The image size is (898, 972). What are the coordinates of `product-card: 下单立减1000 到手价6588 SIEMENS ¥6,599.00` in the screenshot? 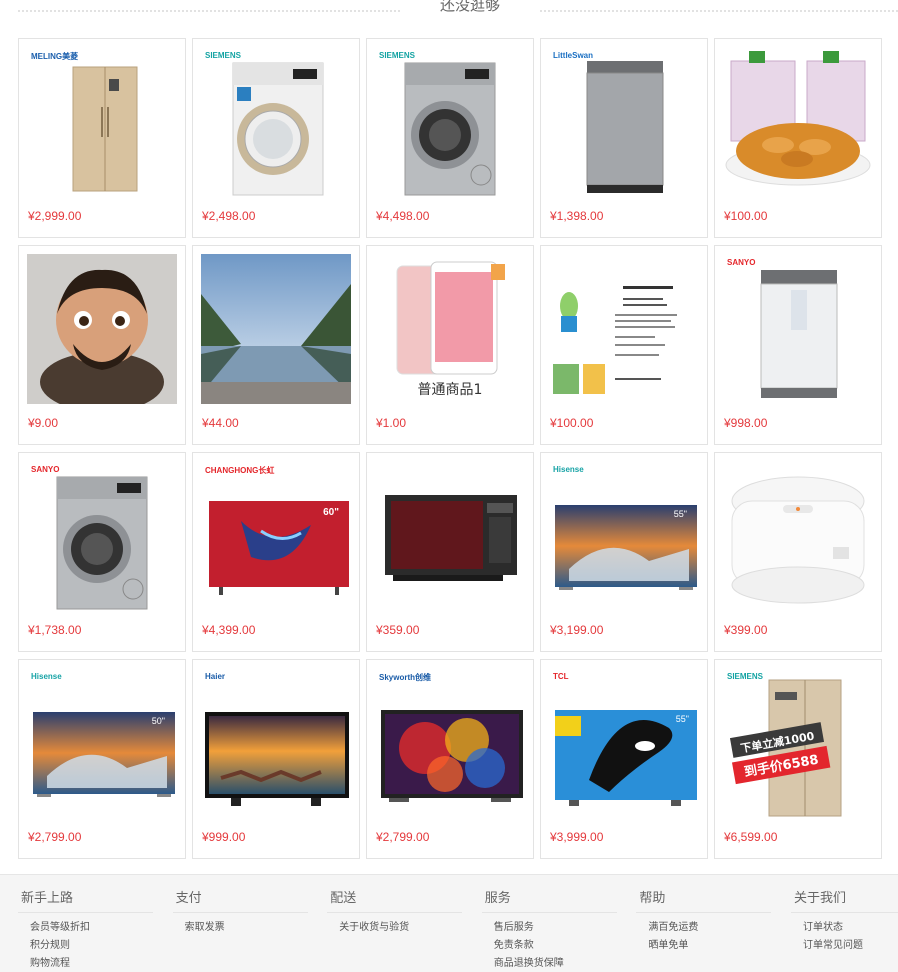 It's located at (798, 759).